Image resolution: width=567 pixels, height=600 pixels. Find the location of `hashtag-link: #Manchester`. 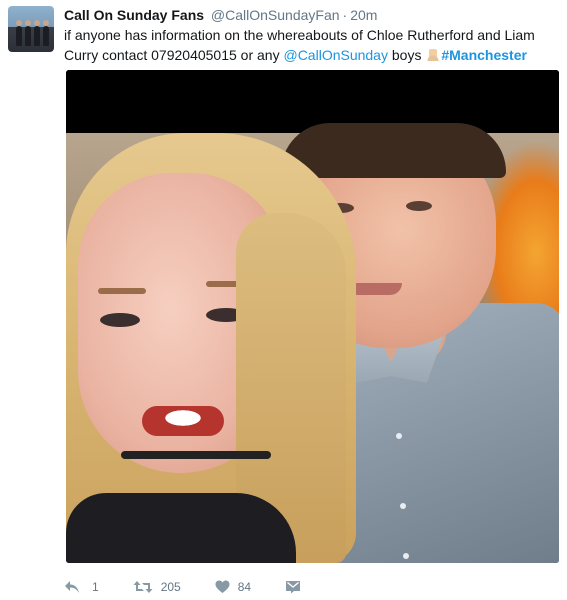

hashtag-link: #Manchester is located at coordinates (484, 55).